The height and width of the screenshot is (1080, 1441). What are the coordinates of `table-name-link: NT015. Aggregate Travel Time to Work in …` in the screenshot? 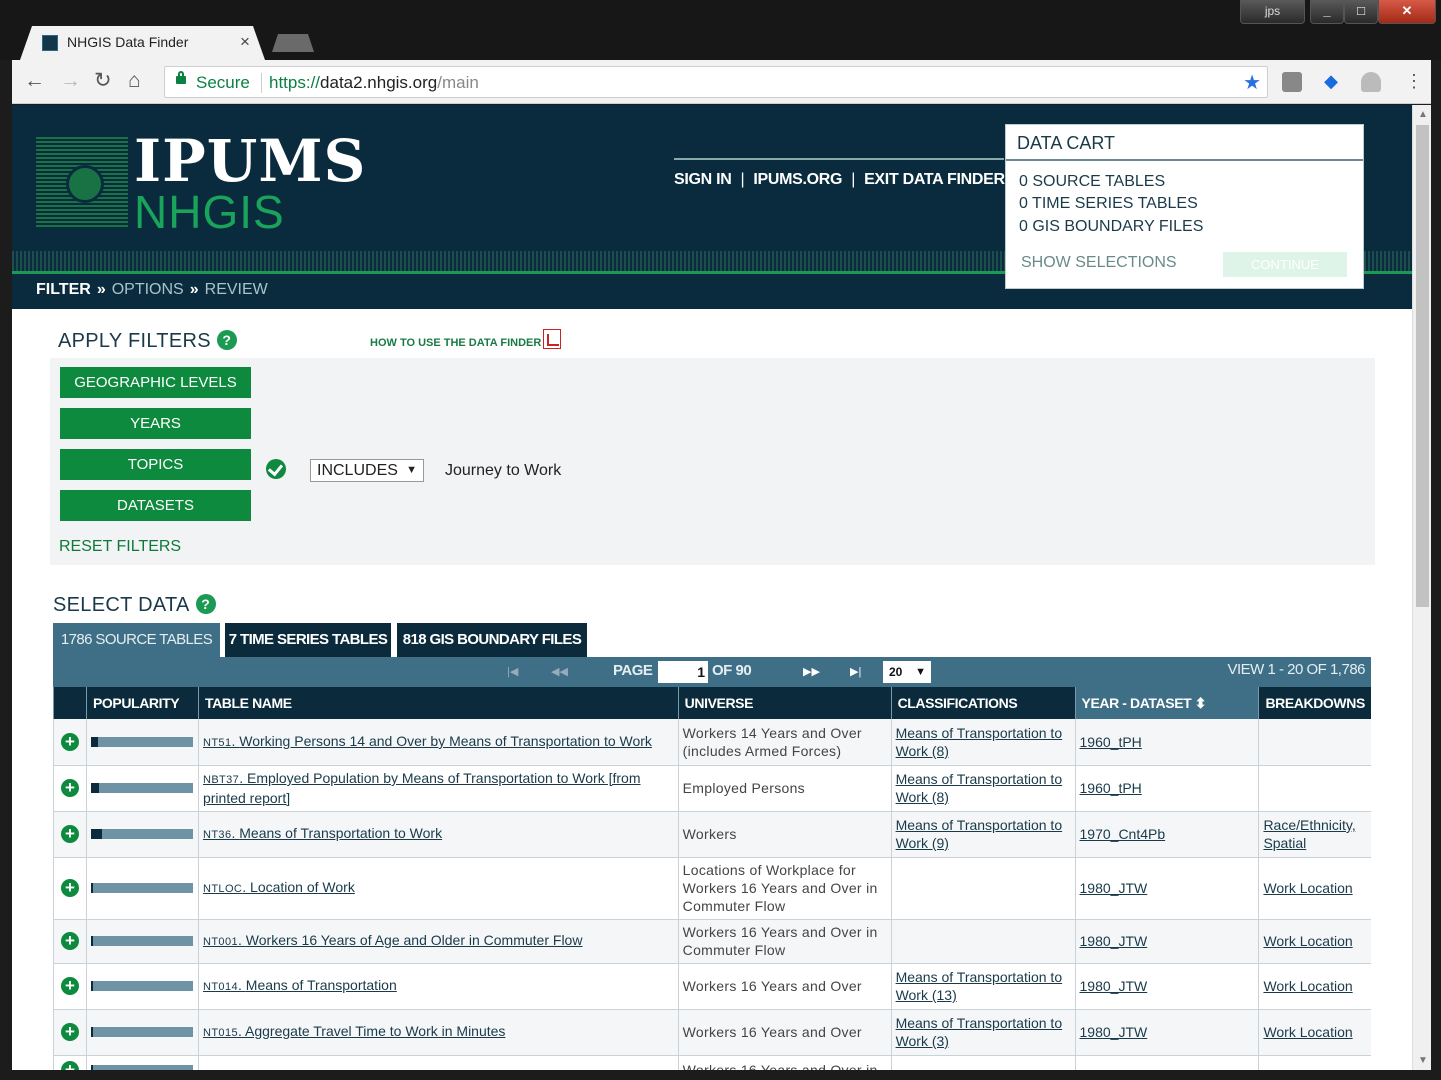 It's located at (354, 1031).